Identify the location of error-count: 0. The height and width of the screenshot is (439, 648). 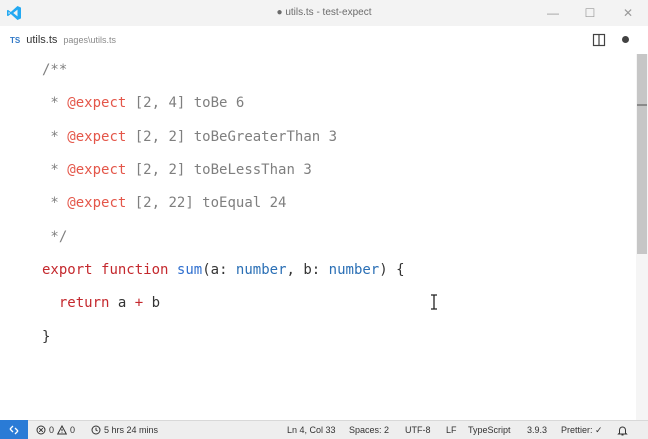
(52, 430).